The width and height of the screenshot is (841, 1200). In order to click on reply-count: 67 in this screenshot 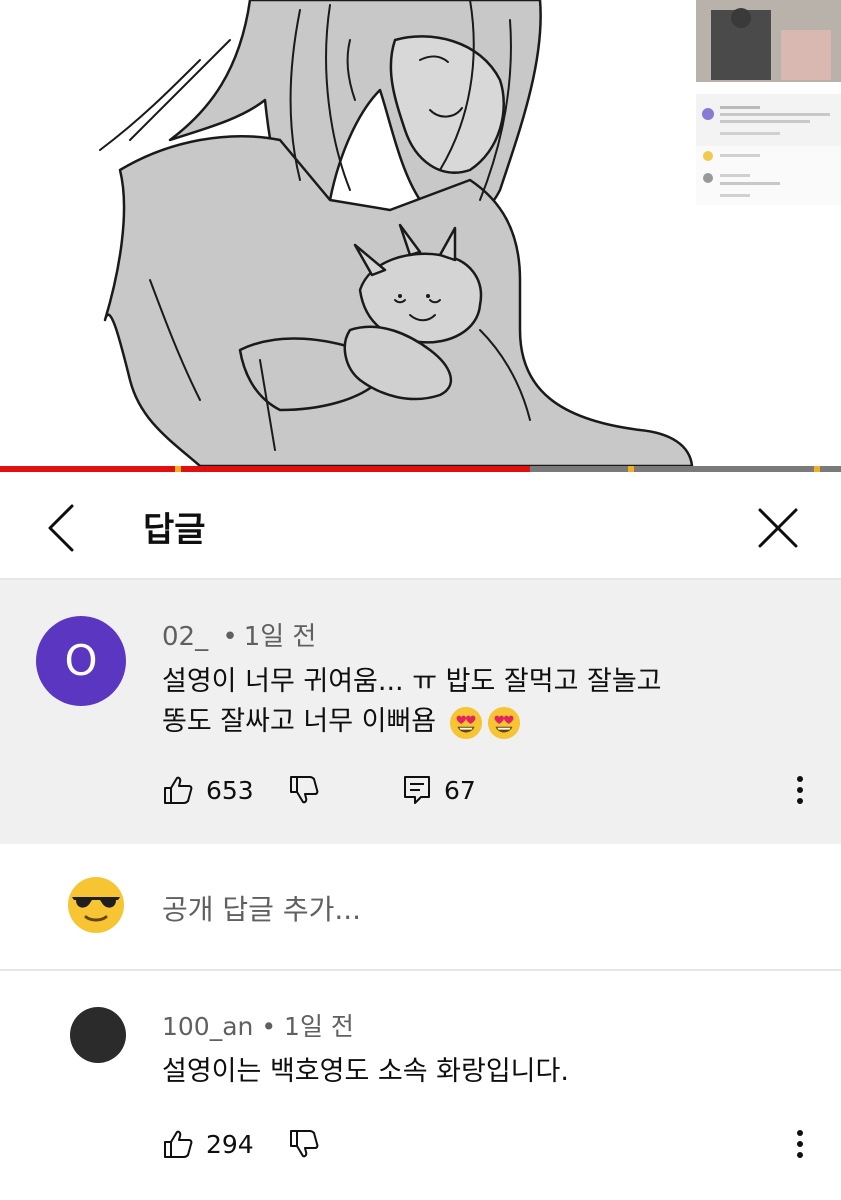, I will do `click(460, 790)`.